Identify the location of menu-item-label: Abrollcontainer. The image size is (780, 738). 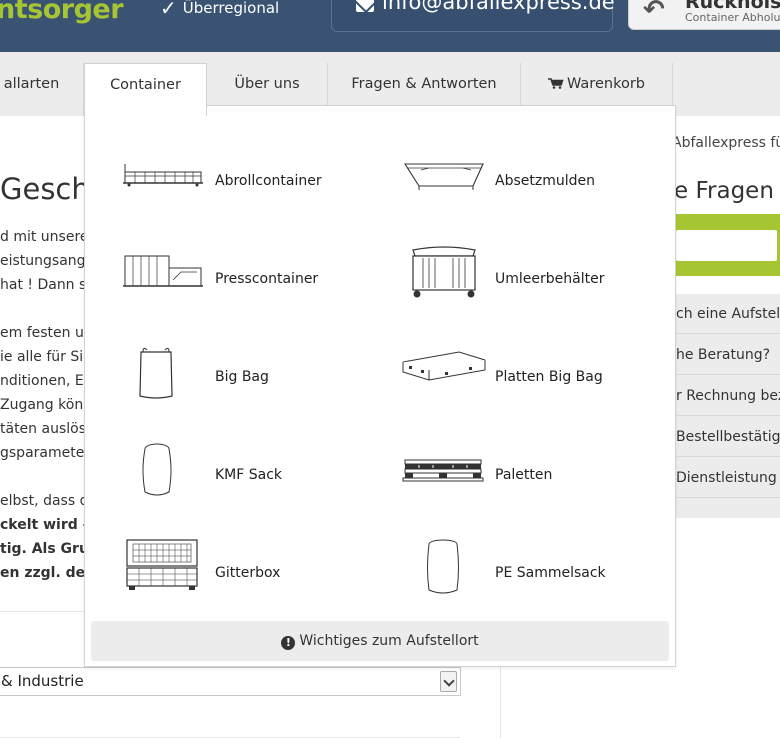
(268, 181).